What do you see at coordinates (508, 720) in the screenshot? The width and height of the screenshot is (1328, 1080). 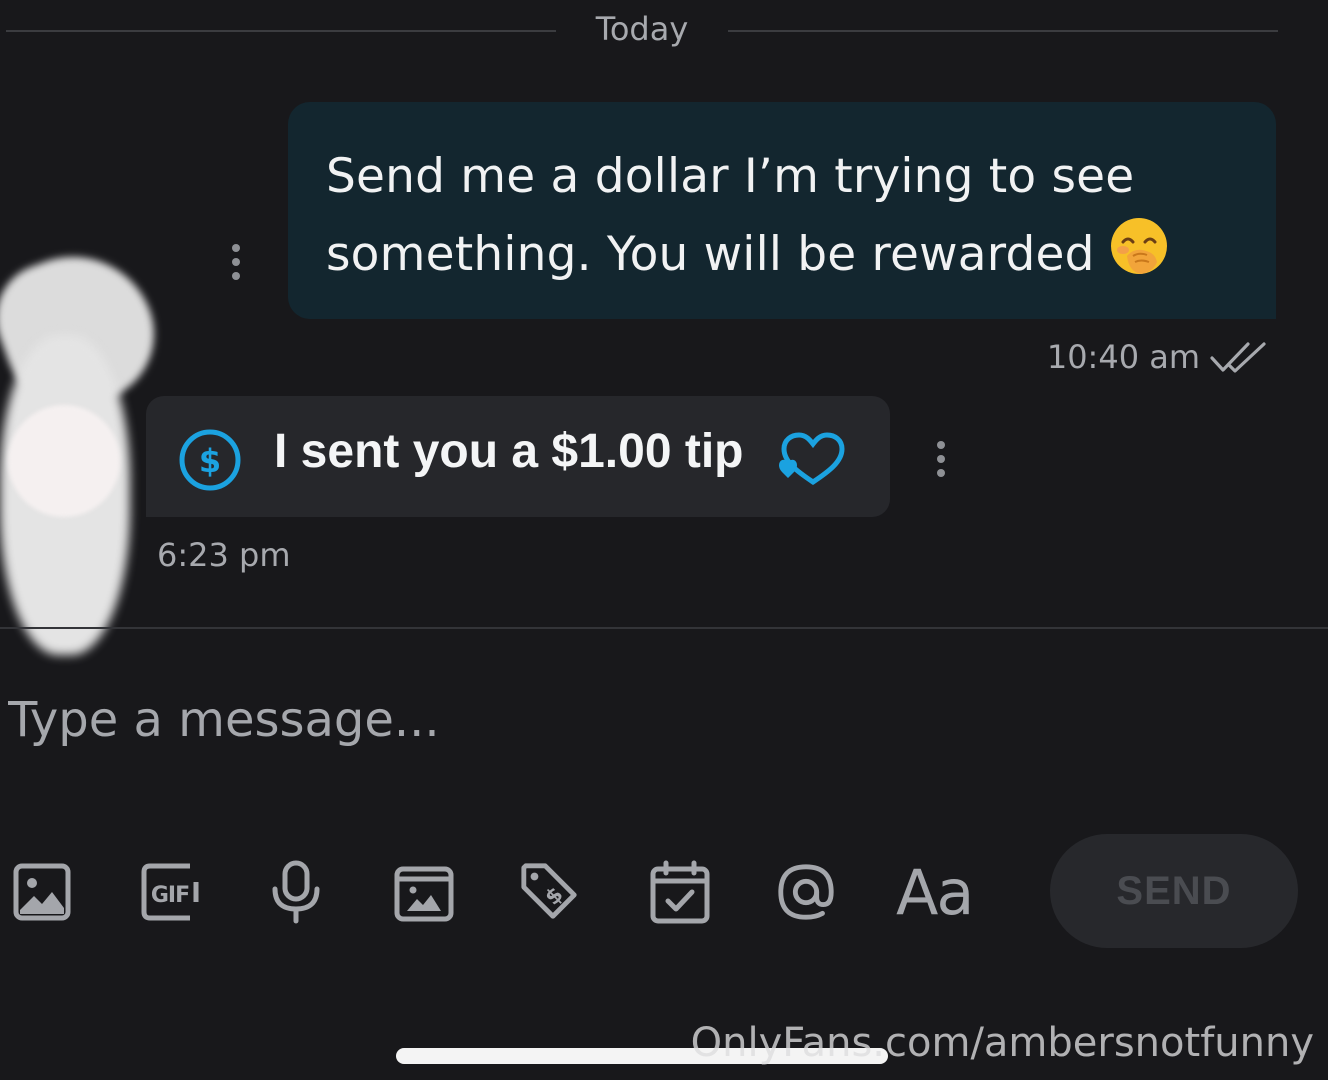 I see `message-input` at bounding box center [508, 720].